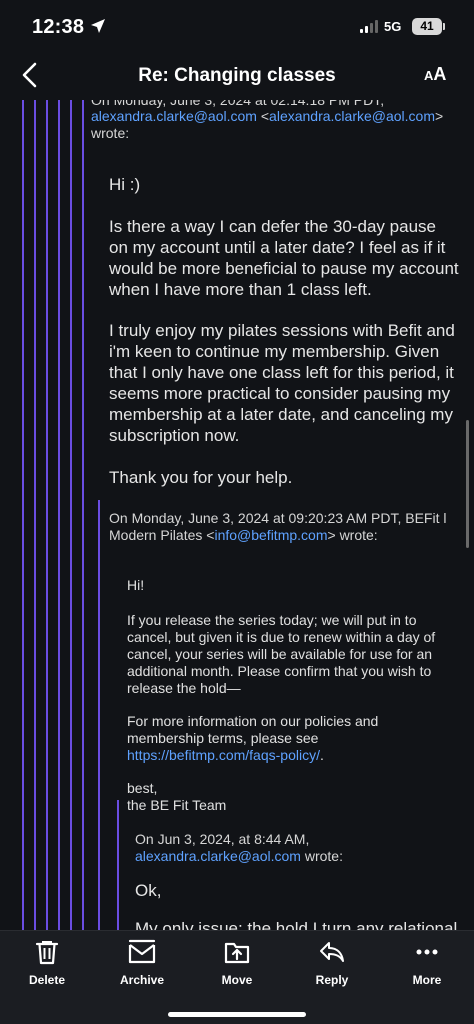 The width and height of the screenshot is (474, 1024). I want to click on sender-email-link: alexandra.clarke@aol.com, so click(174, 116).